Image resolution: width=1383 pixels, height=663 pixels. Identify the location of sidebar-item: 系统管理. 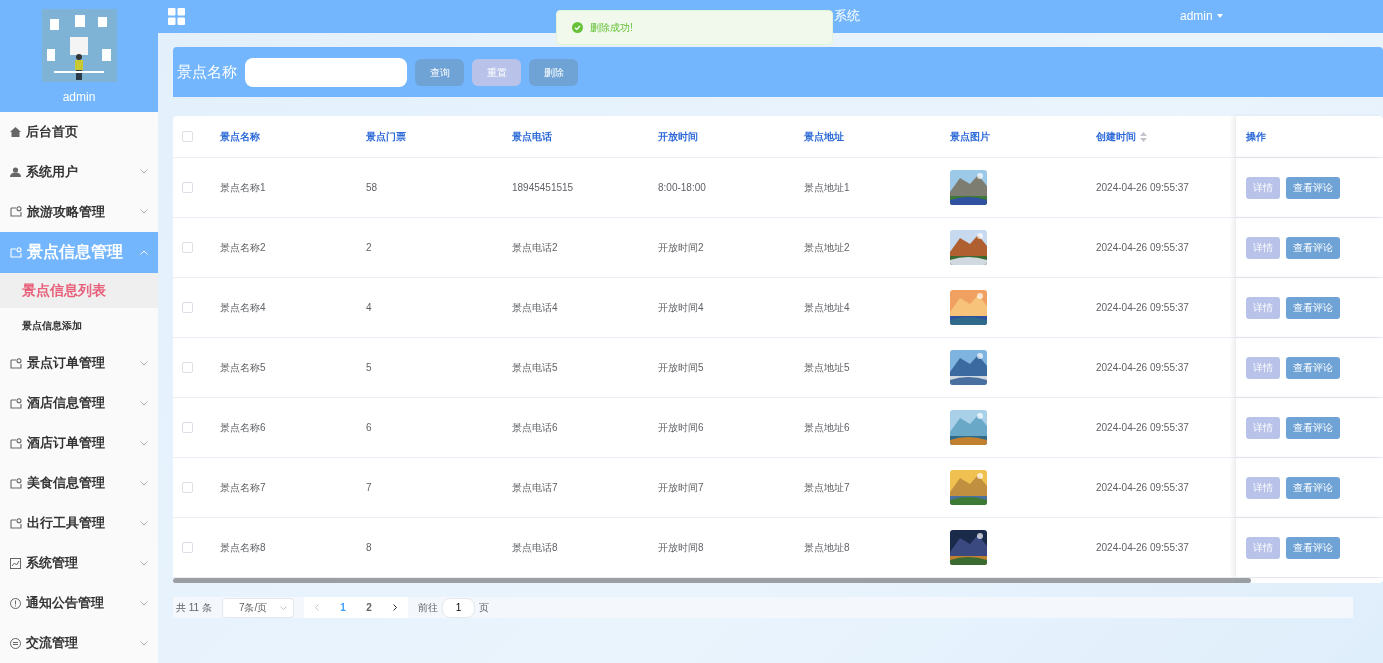
(79, 563).